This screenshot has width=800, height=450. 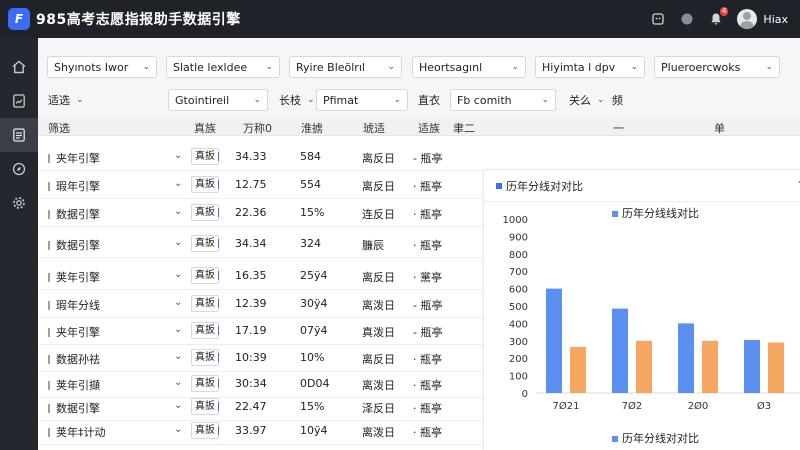 I want to click on y-tick-label: 200, so click(x=518, y=359).